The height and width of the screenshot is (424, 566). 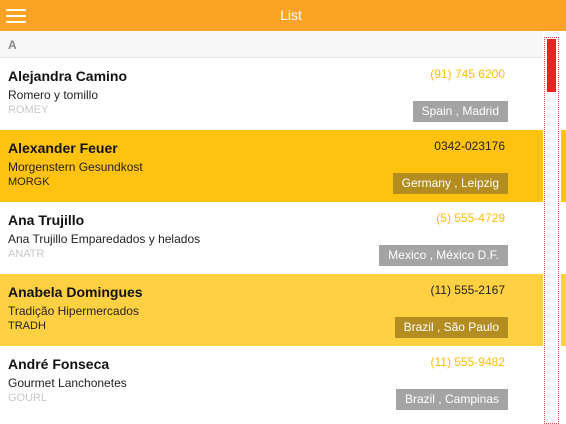 What do you see at coordinates (104, 239) in the screenshot?
I see `company-name: Ana Trujillo Emparedados y helados` at bounding box center [104, 239].